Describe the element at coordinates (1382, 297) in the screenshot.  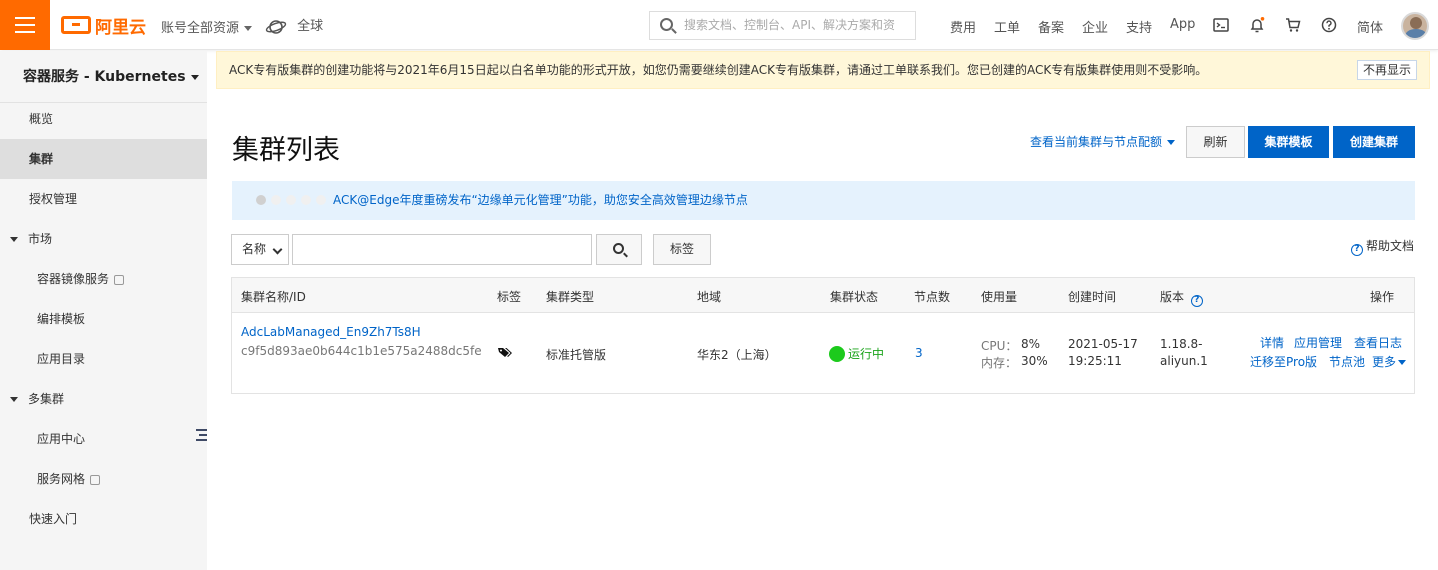
I see `col-actions: 操作` at that location.